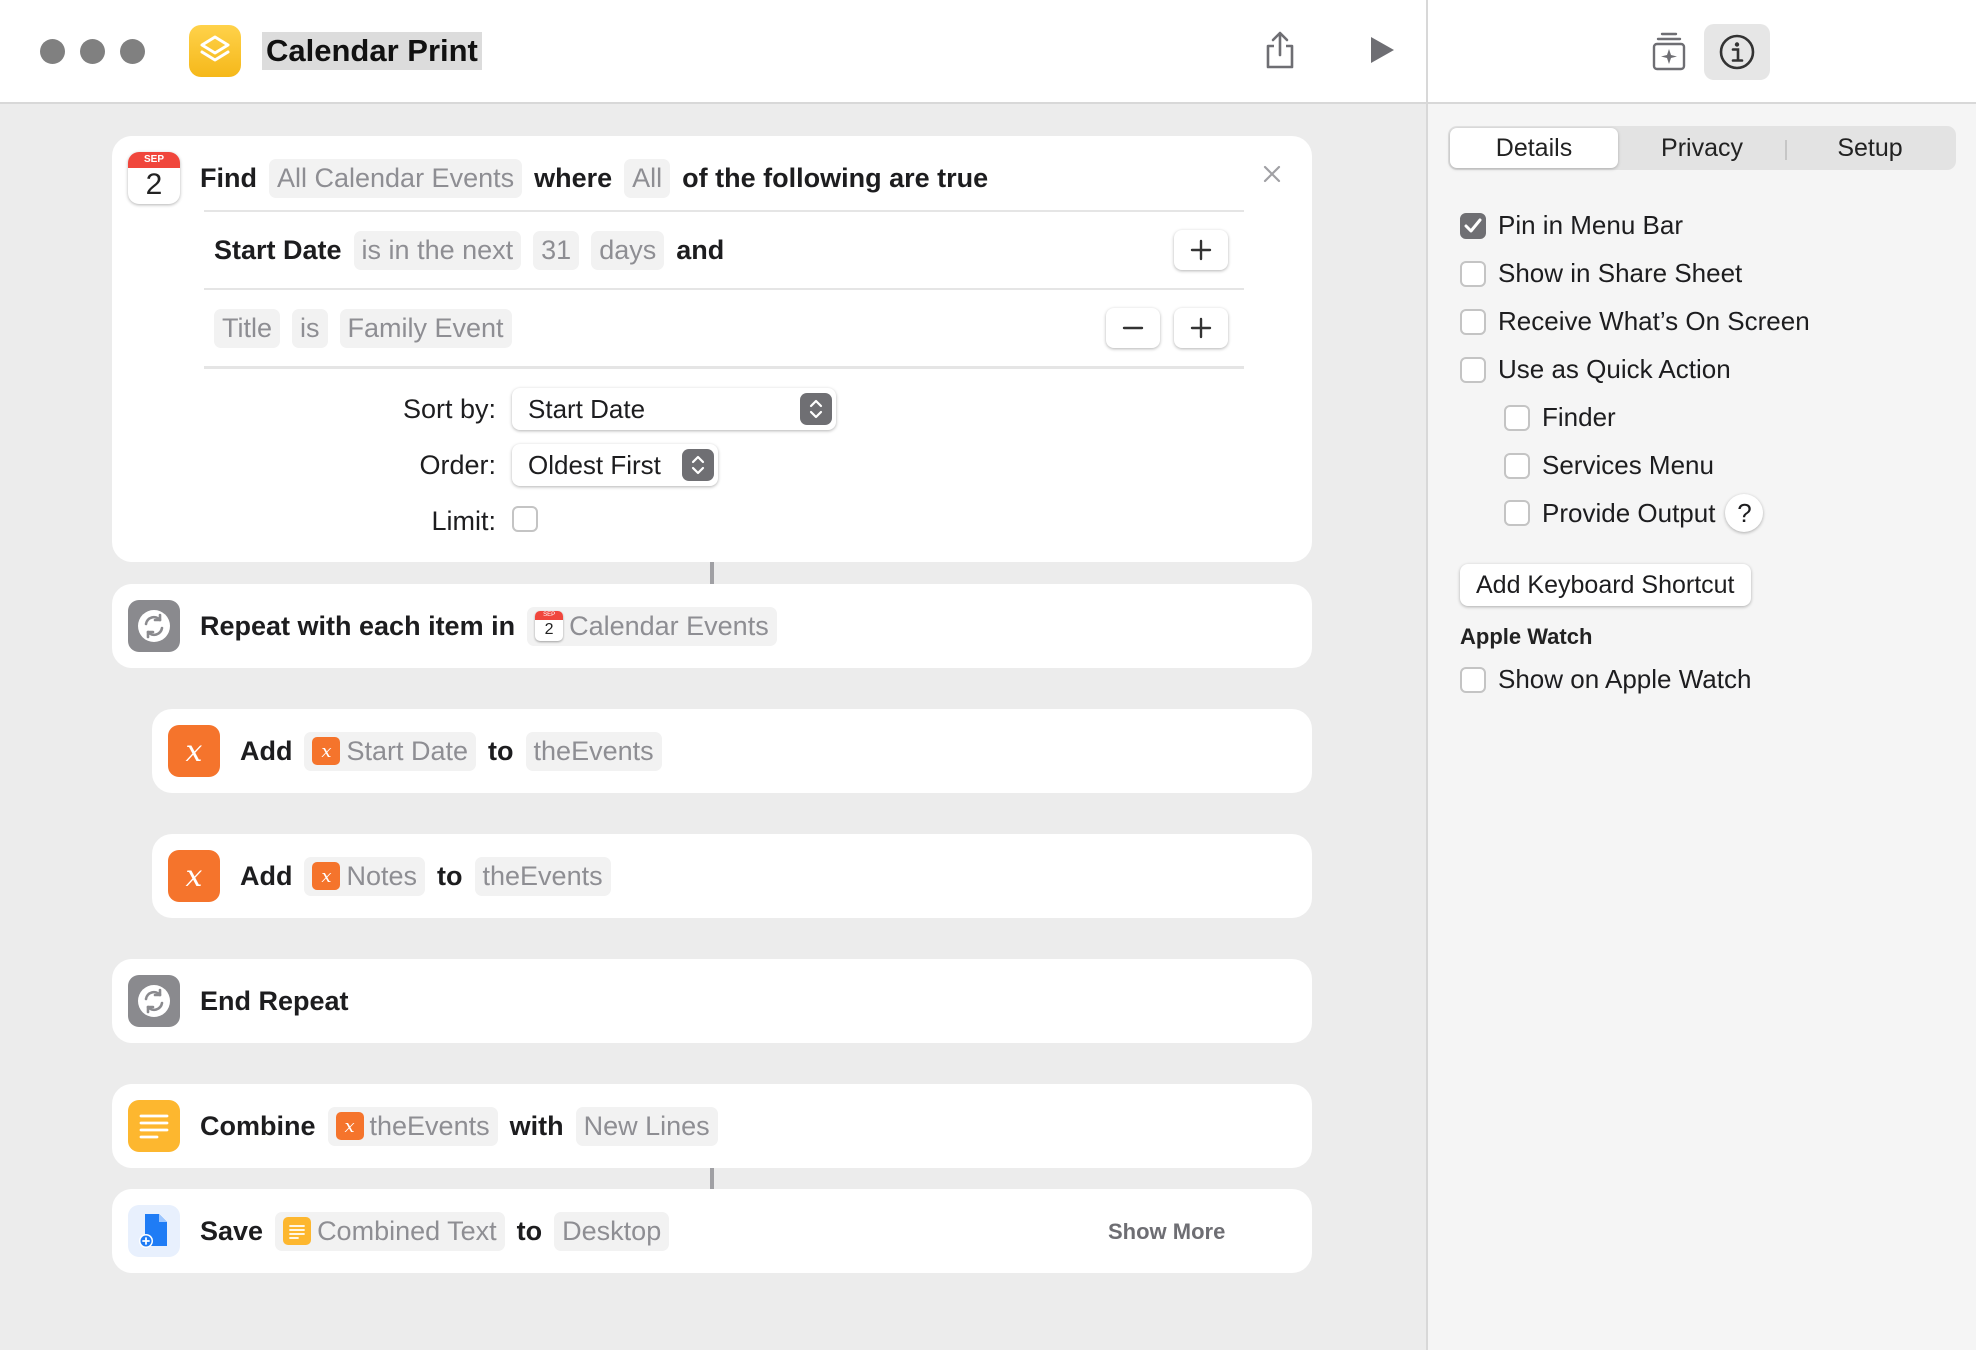 This screenshot has width=1976, height=1350. Describe the element at coordinates (1560, 417) in the screenshot. I see `finder-option: Finder` at that location.